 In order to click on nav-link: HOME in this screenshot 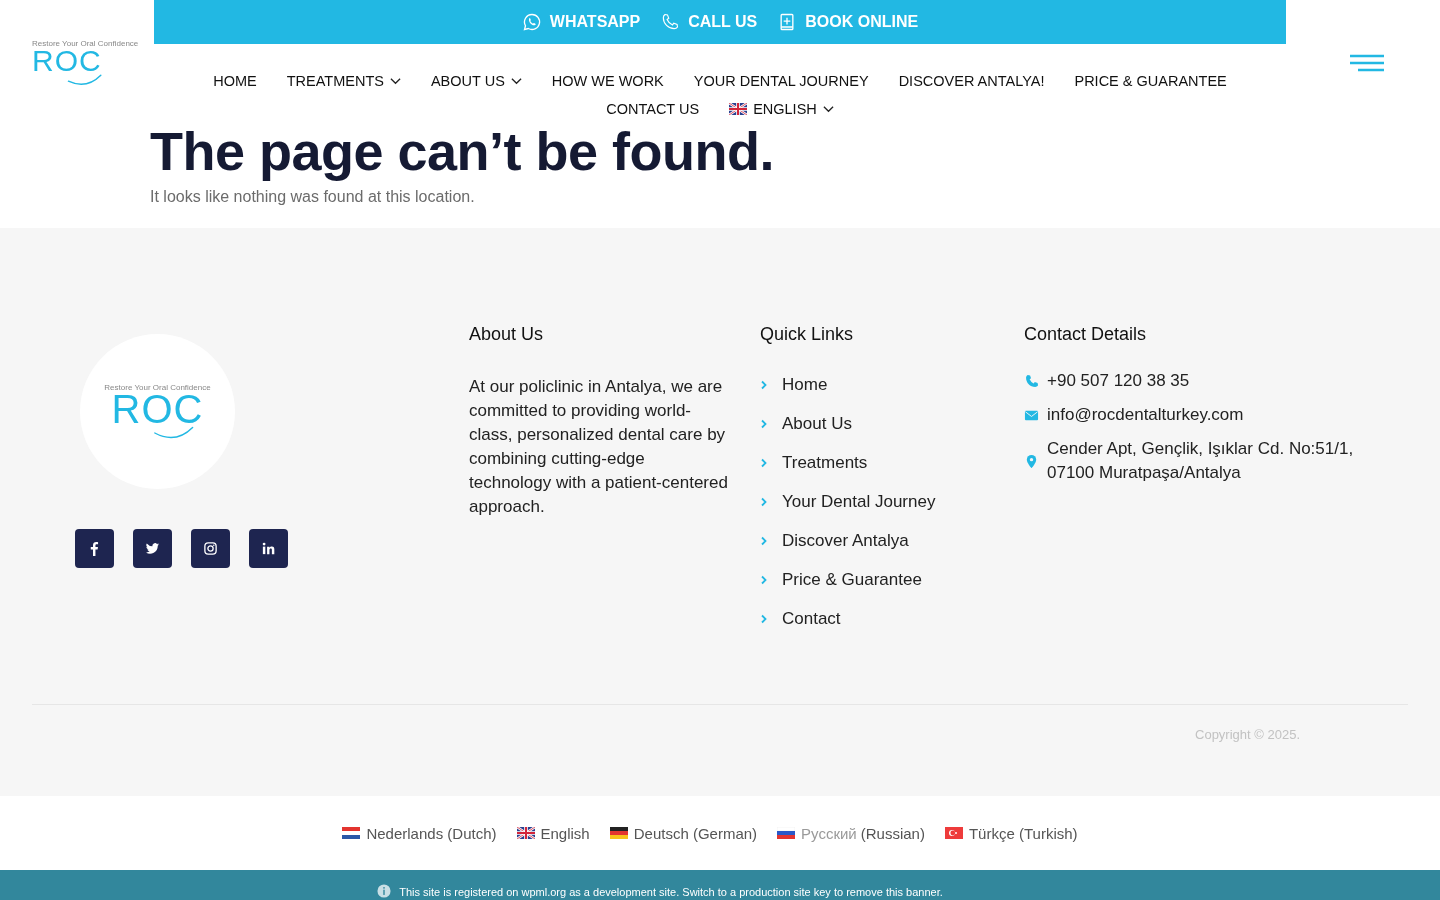, I will do `click(235, 81)`.